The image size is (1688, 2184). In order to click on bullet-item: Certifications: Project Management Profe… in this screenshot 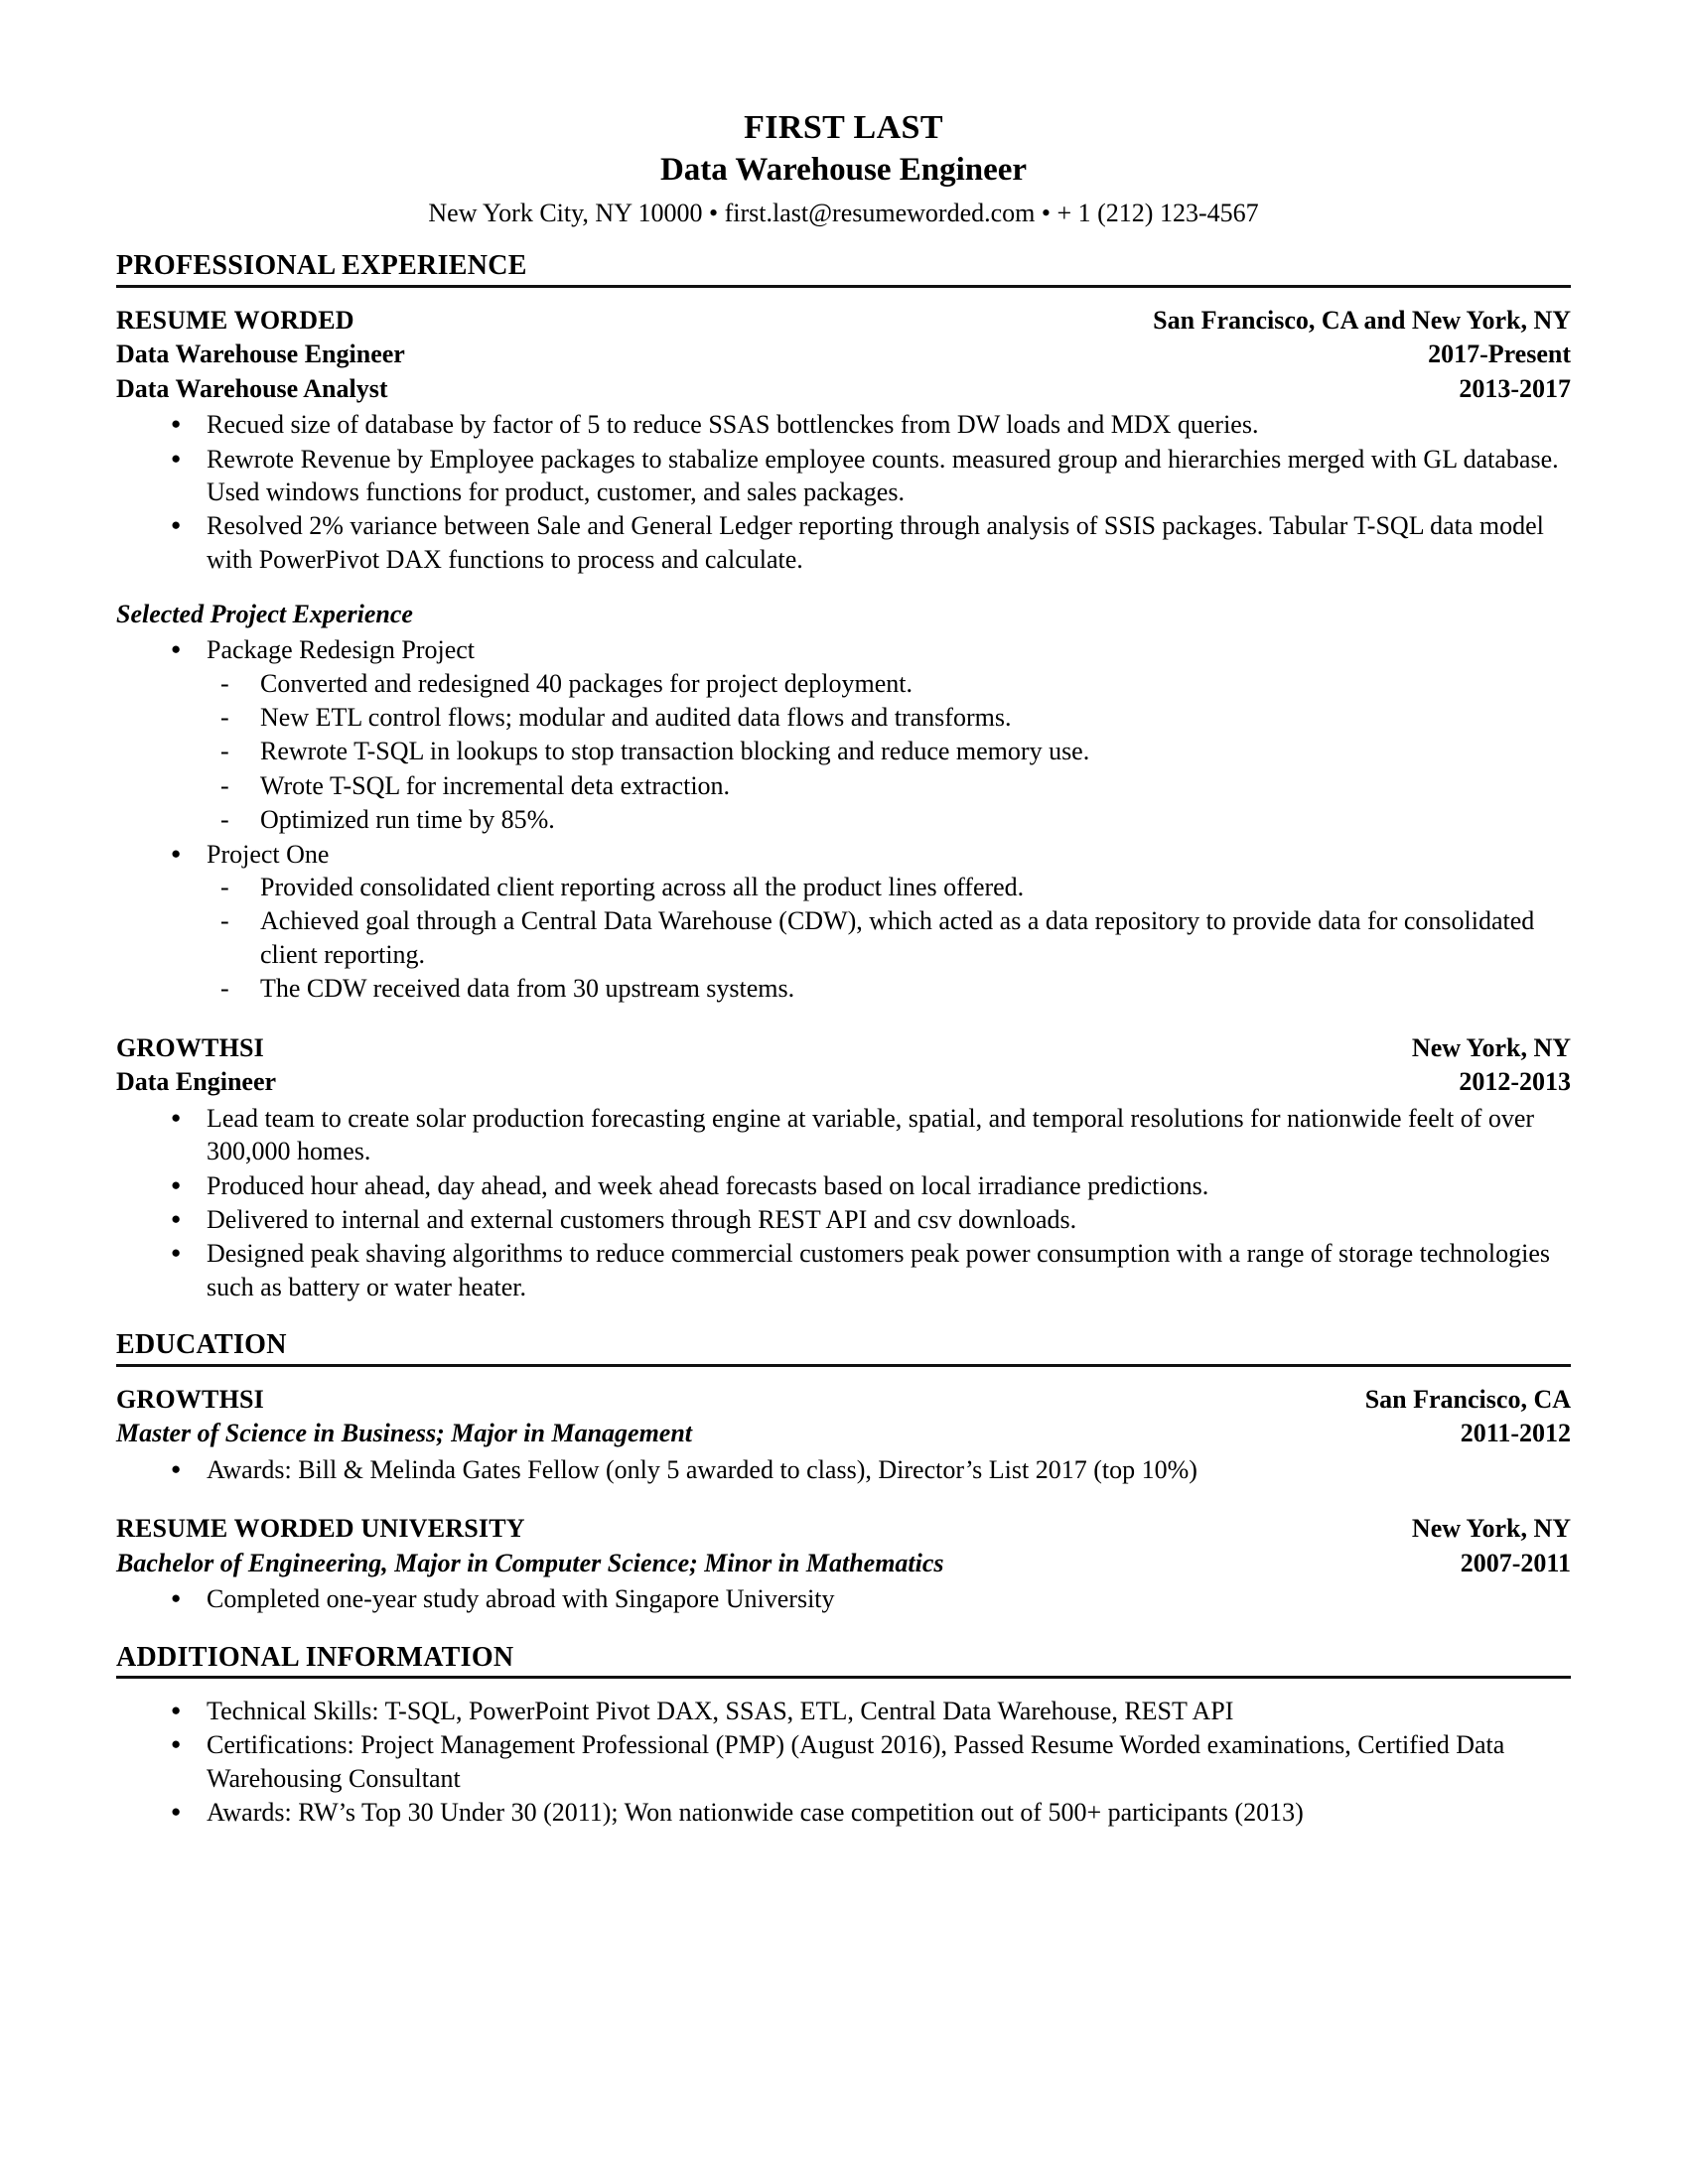, I will do `click(843, 1761)`.